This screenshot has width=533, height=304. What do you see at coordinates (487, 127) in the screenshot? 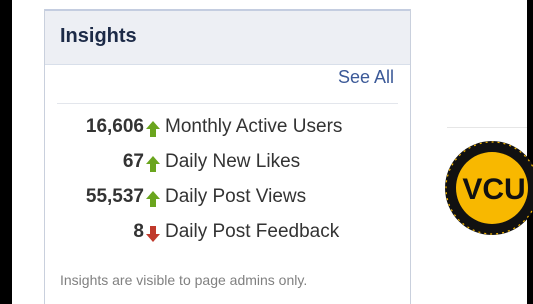
I see `right-column-divider` at bounding box center [487, 127].